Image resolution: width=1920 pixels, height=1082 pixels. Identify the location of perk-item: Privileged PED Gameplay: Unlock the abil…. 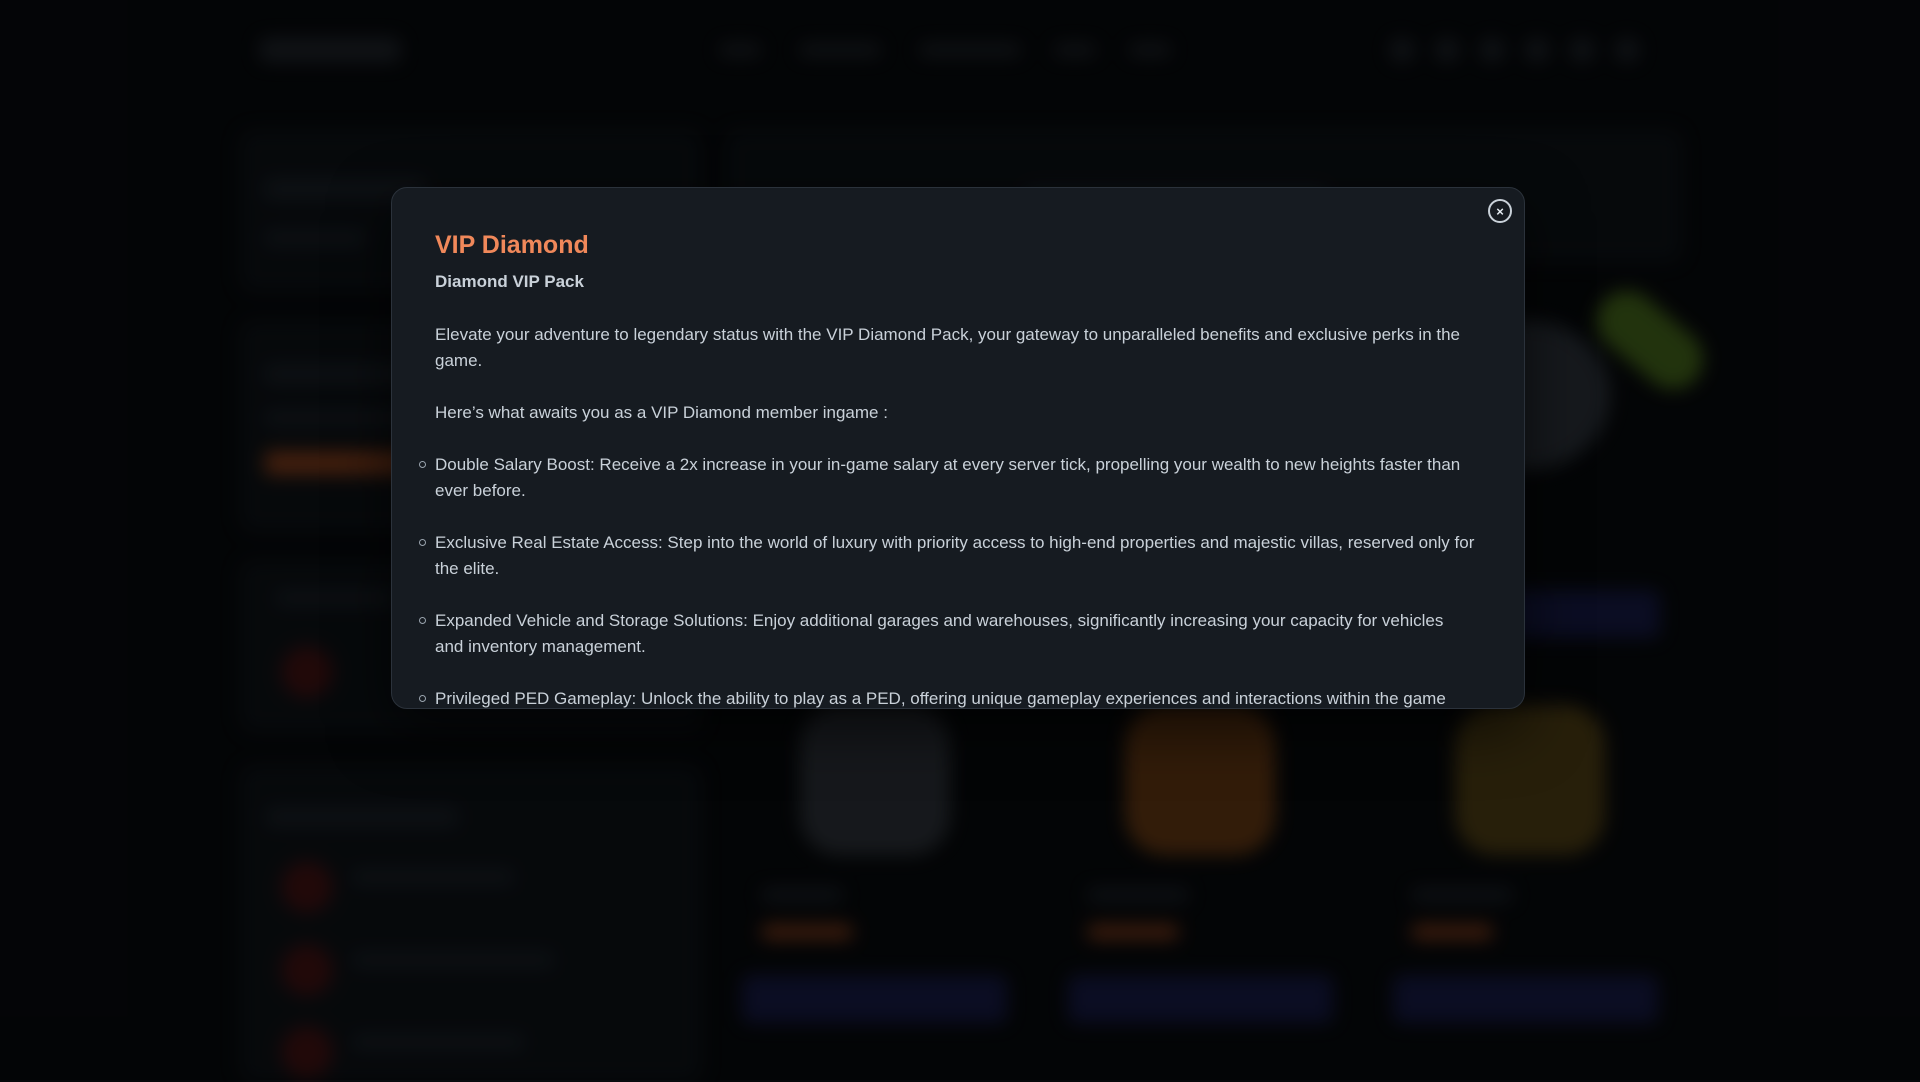
(947, 697).